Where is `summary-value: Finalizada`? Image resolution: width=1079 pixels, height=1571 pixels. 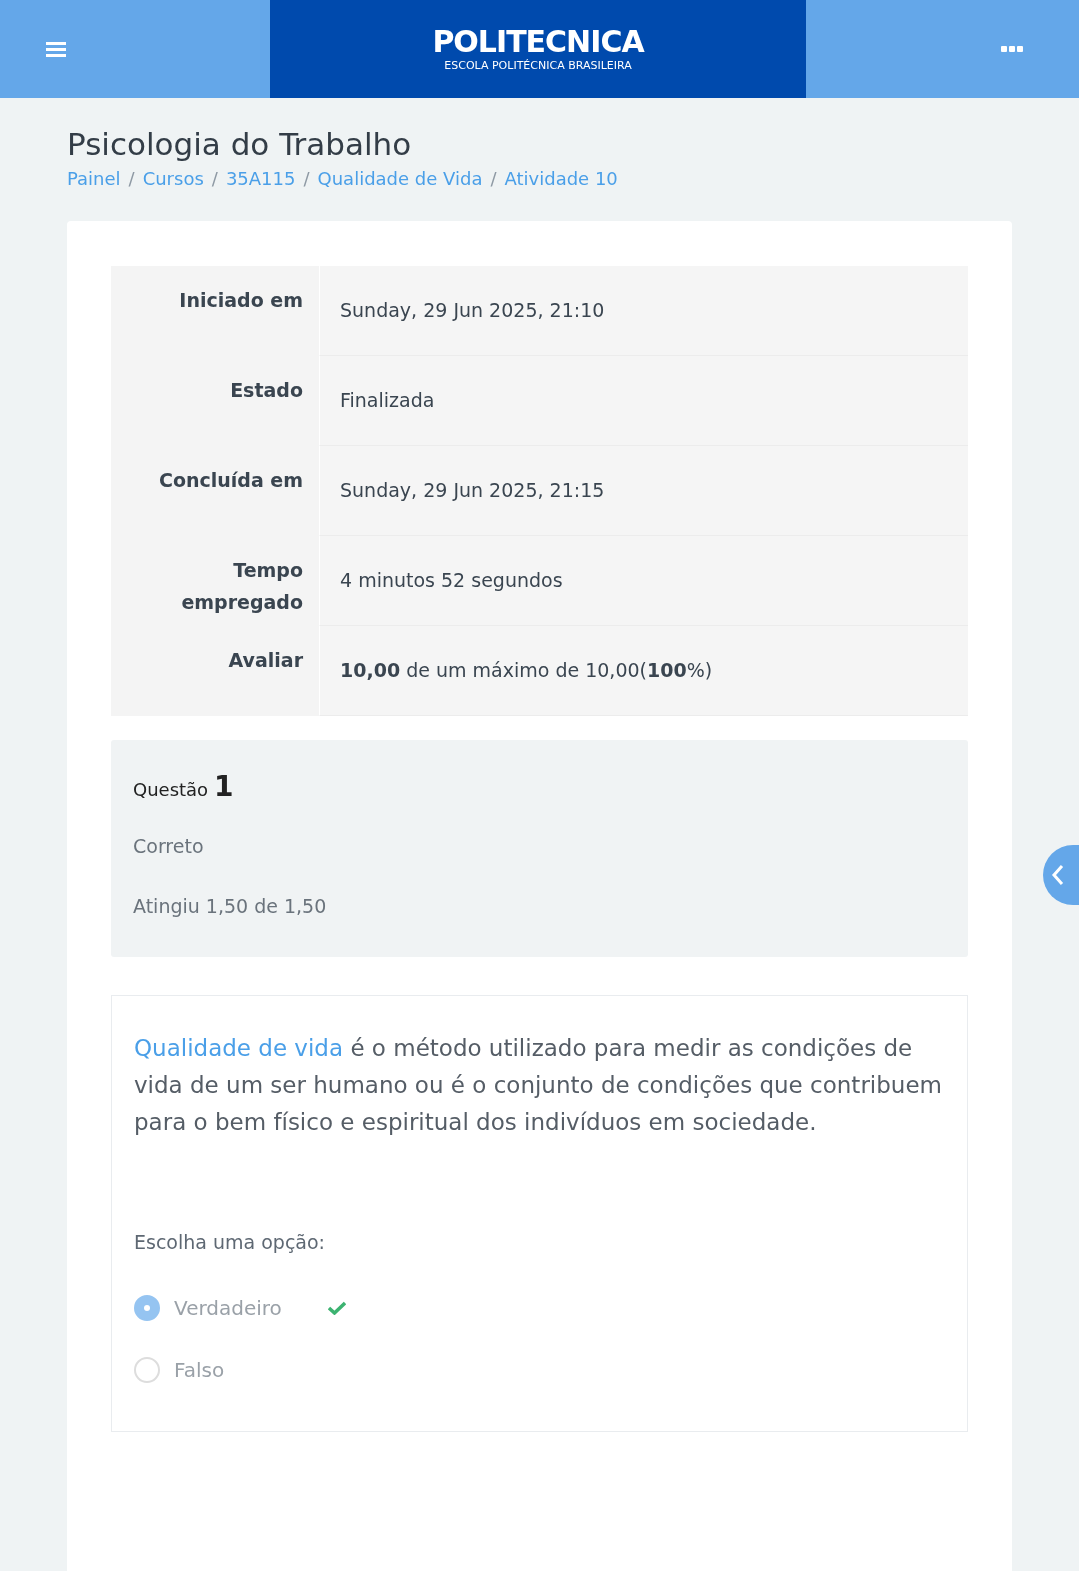
summary-value: Finalizada is located at coordinates (643, 401).